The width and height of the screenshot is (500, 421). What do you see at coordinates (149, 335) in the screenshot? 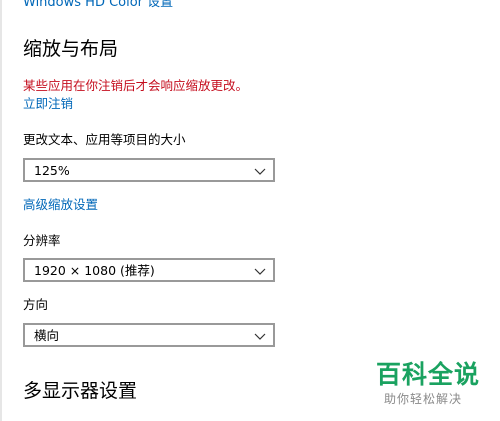
I see `orientation-dropdown: 横向` at bounding box center [149, 335].